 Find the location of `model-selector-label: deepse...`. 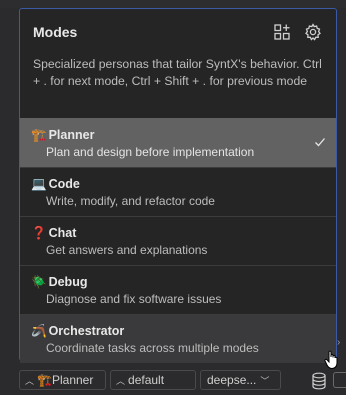

model-selector-label: deepse... is located at coordinates (232, 380).